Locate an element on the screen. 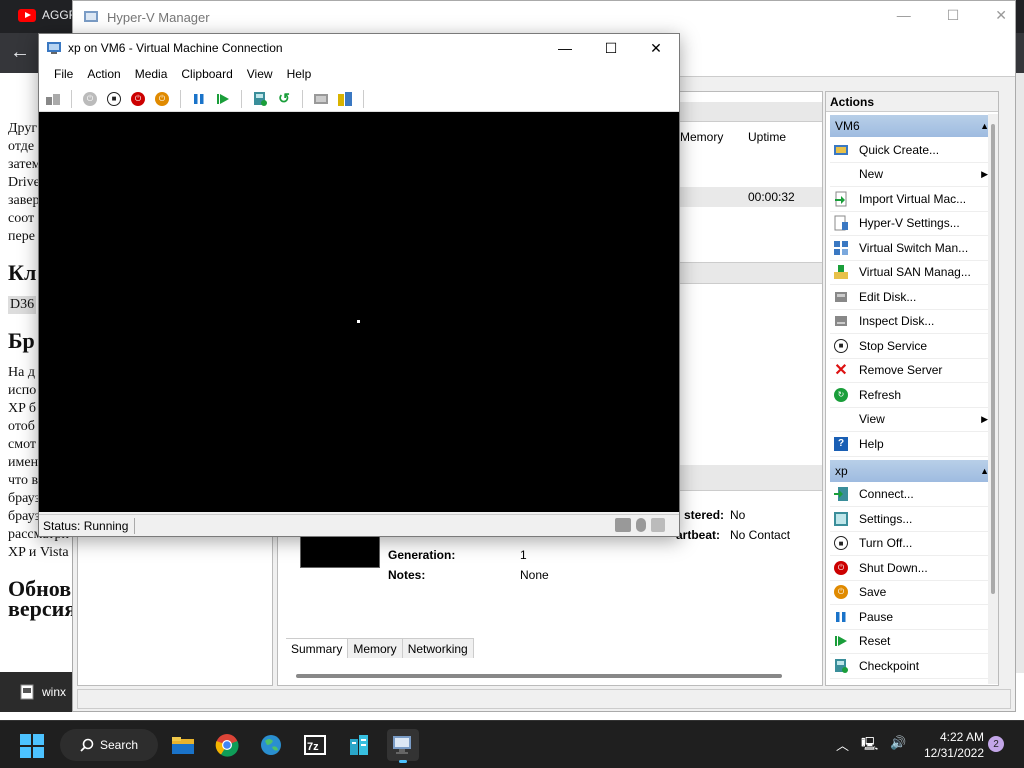 The height and width of the screenshot is (768, 1024). toolbar-separator is located at coordinates (363, 98).